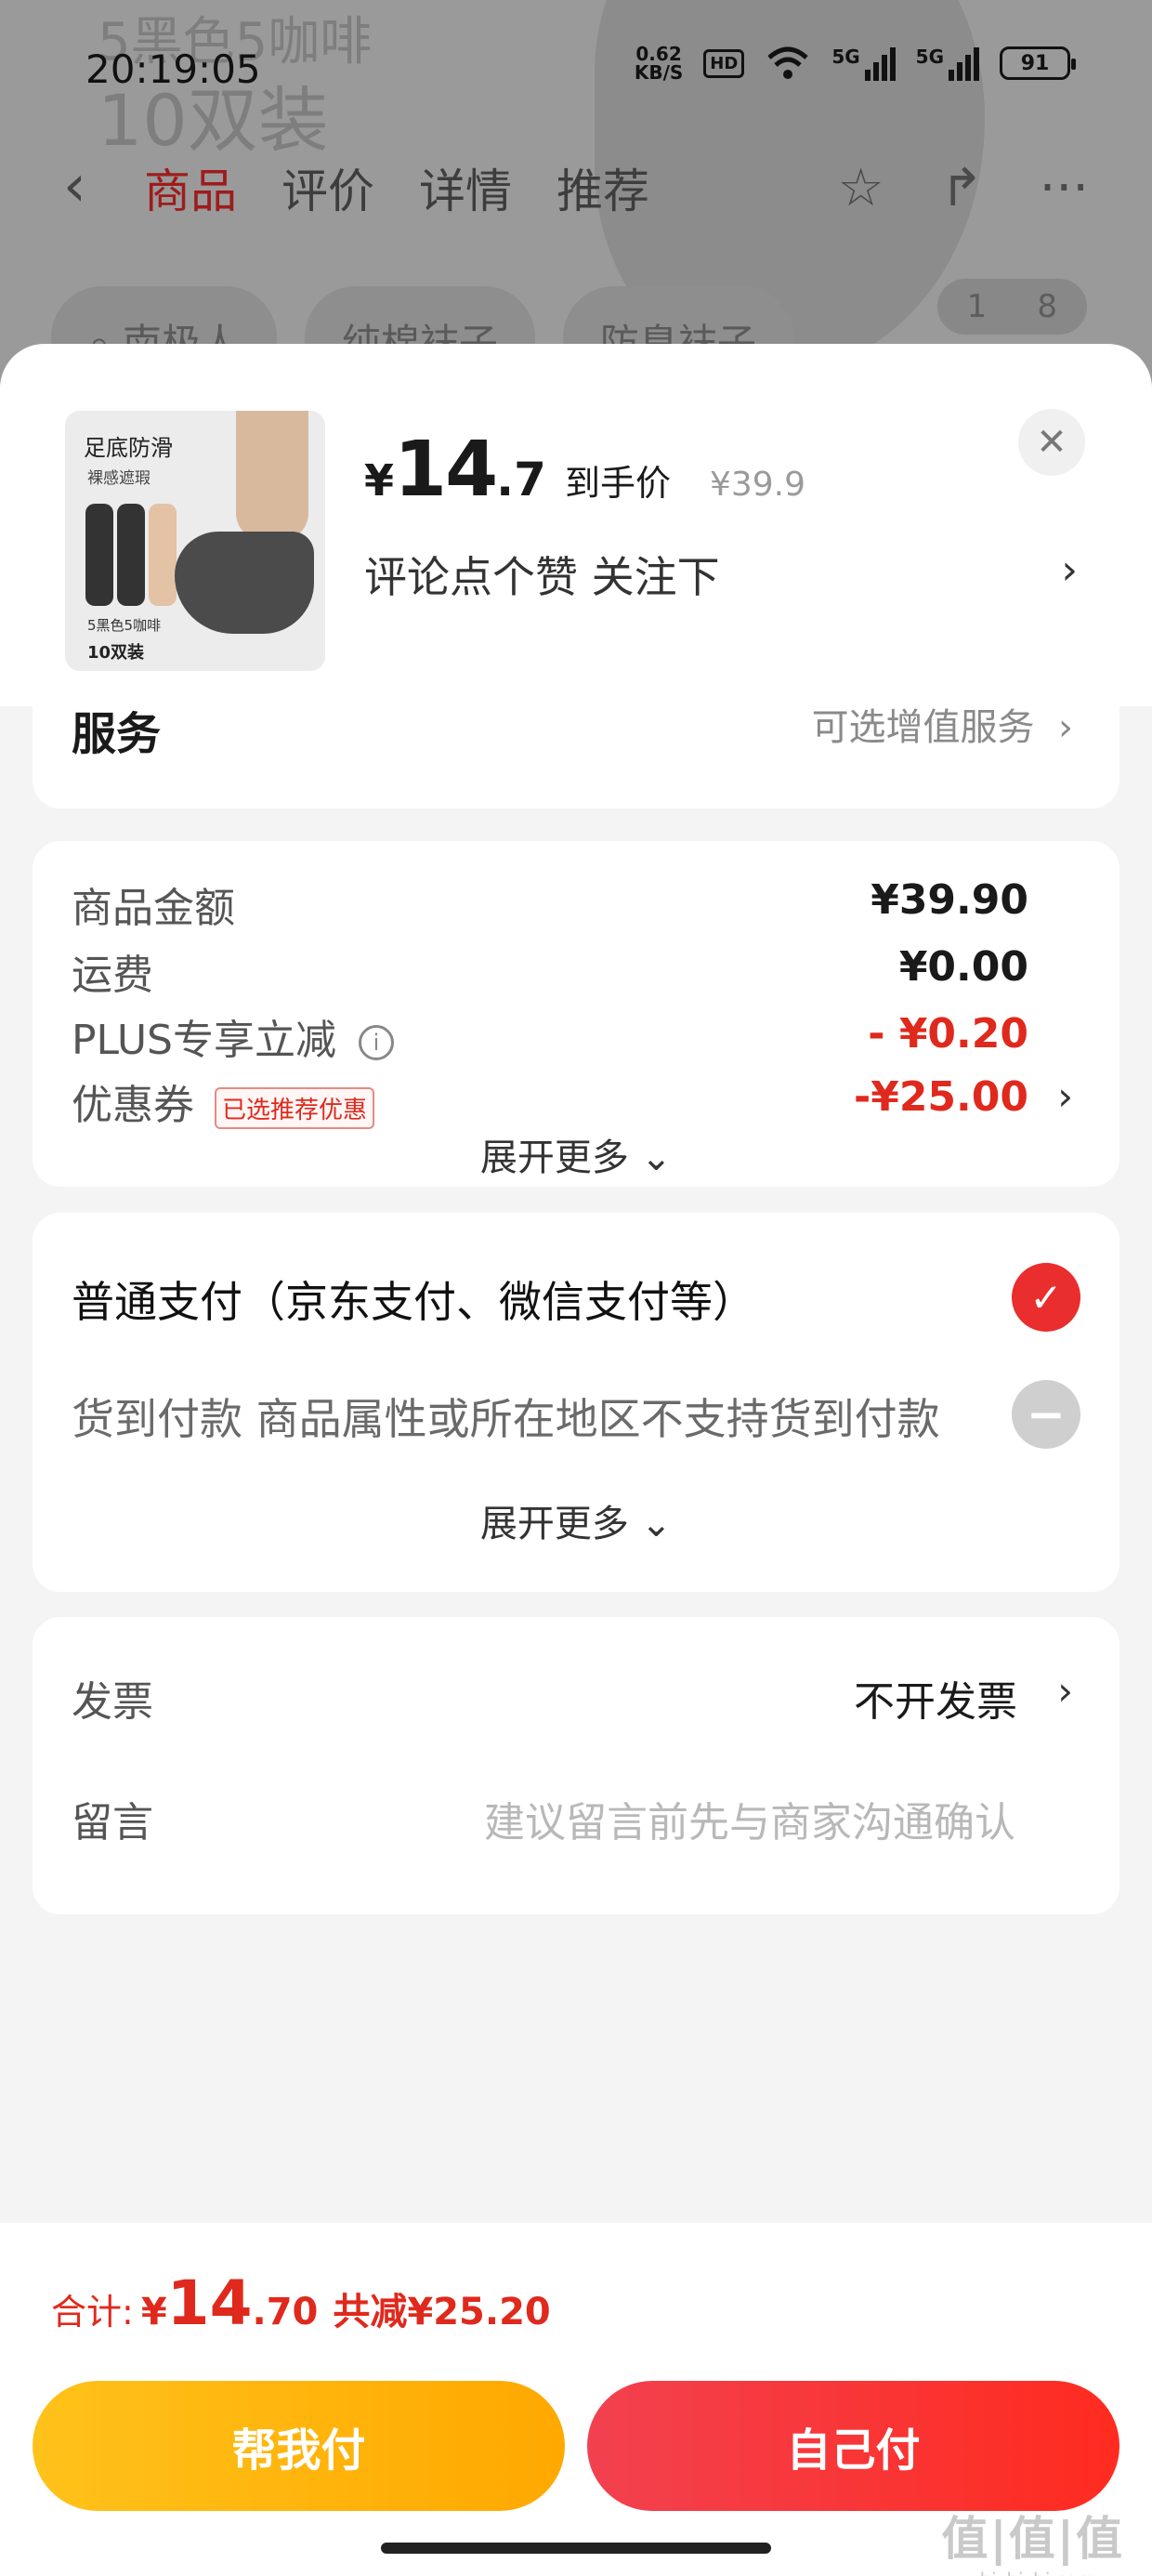 The height and width of the screenshot is (2576, 1152). I want to click on disabled-icon: −, so click(1046, 1414).